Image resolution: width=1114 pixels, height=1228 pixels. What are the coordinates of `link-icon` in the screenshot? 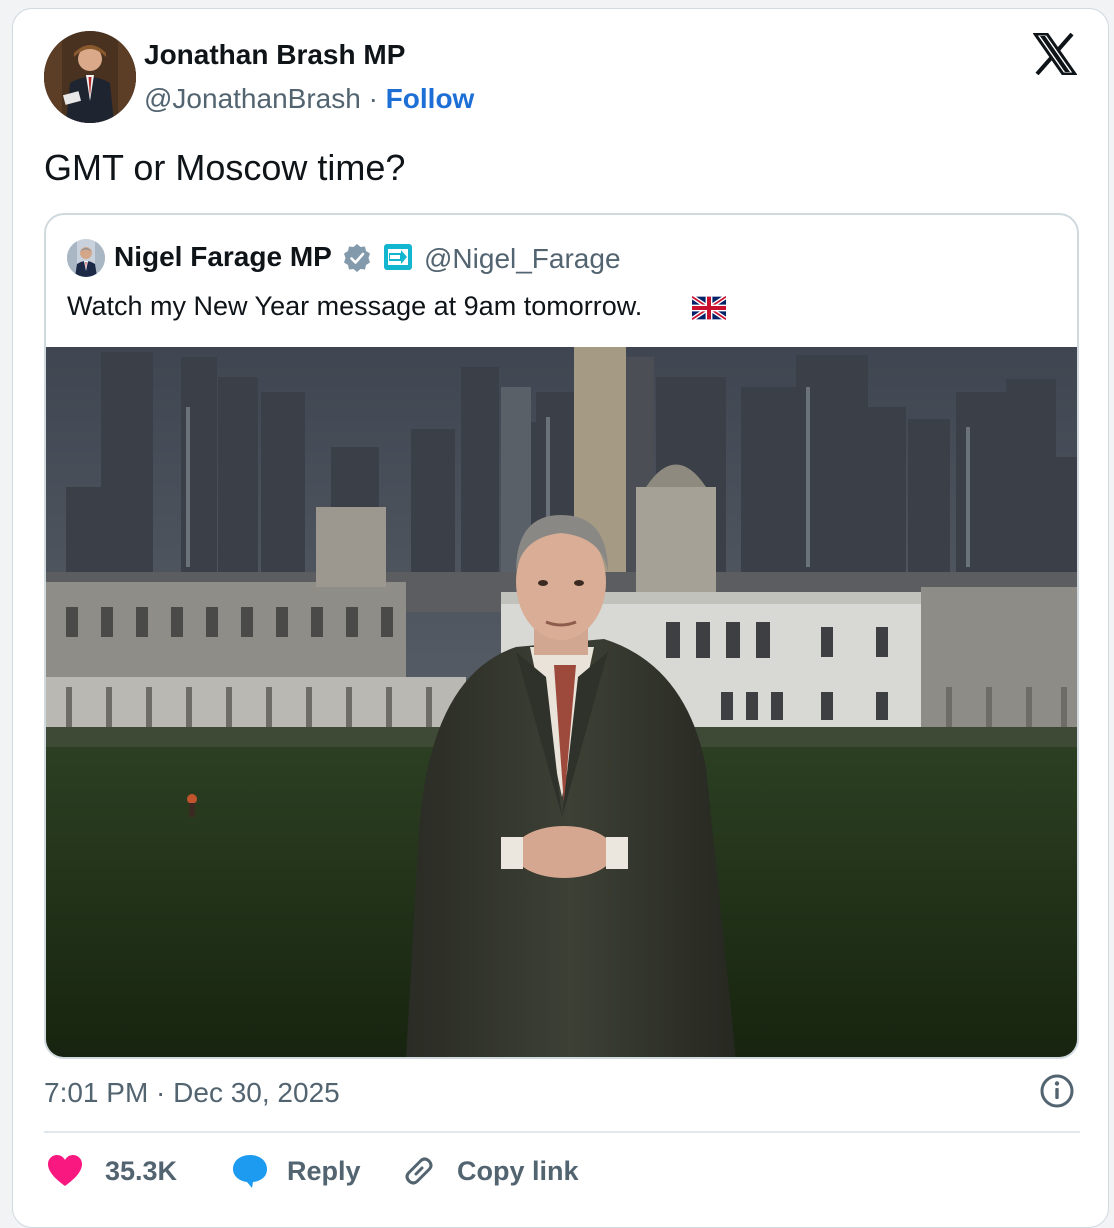 It's located at (419, 1171).